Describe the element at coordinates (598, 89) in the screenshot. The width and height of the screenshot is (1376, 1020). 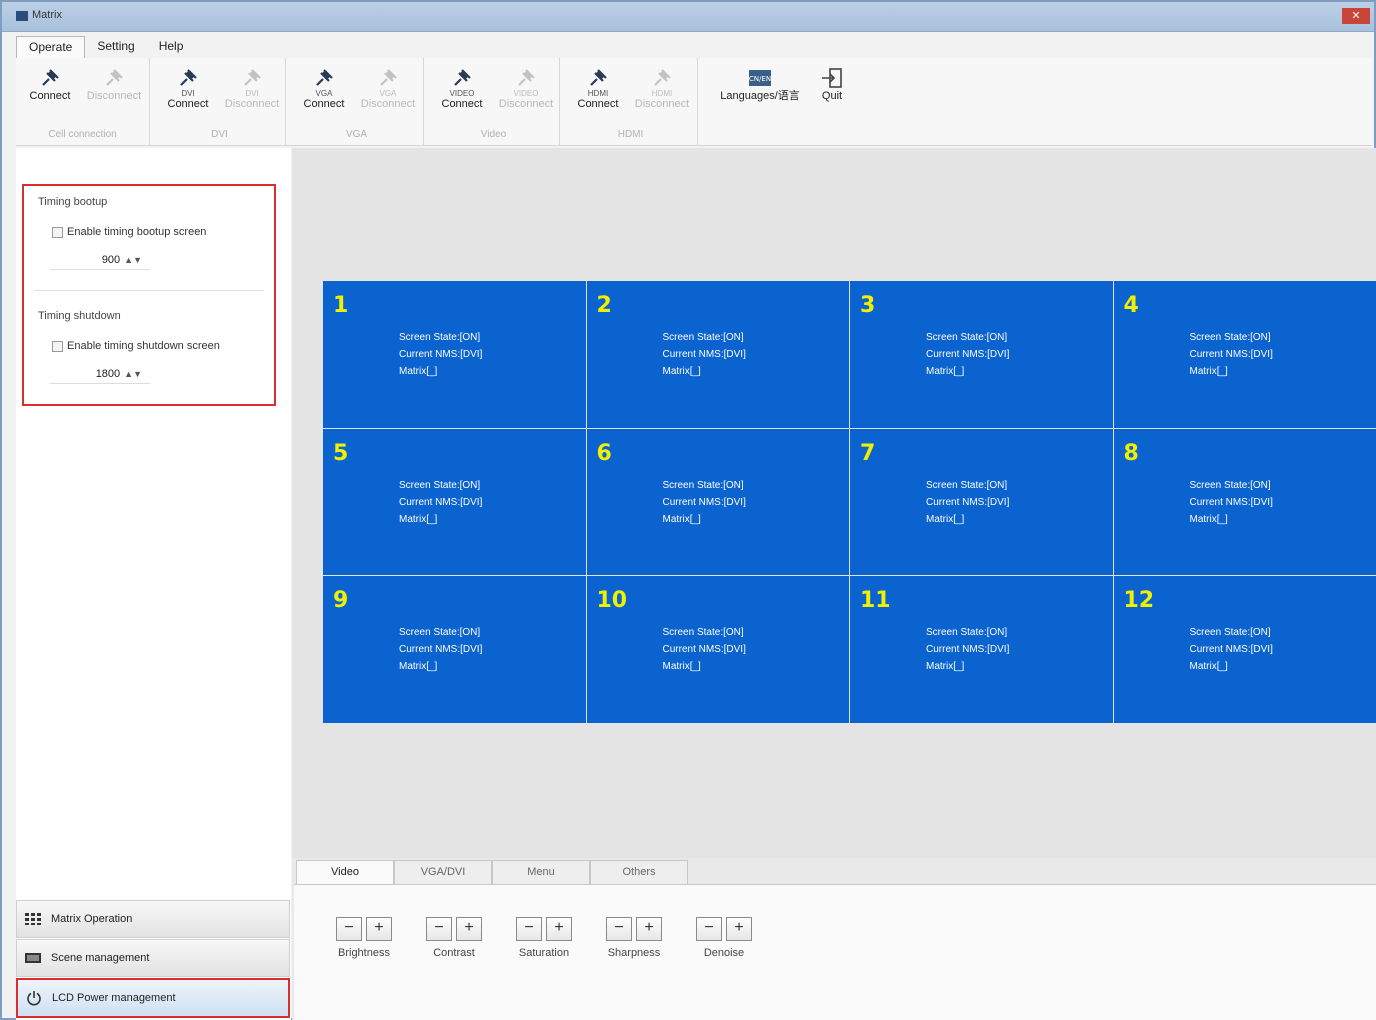
I see `connect-button: HDMI Connect` at that location.